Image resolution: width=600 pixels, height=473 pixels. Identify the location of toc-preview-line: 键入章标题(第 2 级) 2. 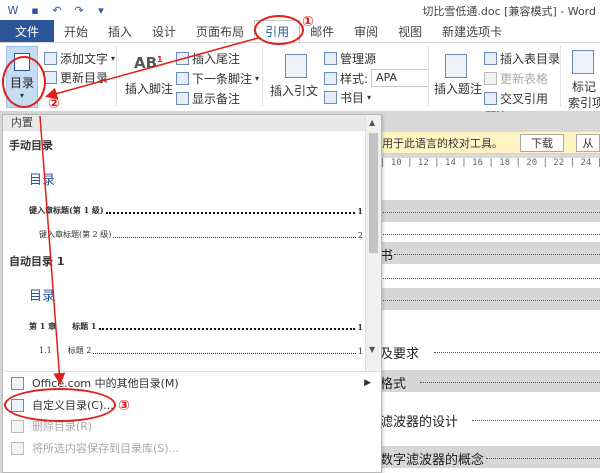
(201, 235).